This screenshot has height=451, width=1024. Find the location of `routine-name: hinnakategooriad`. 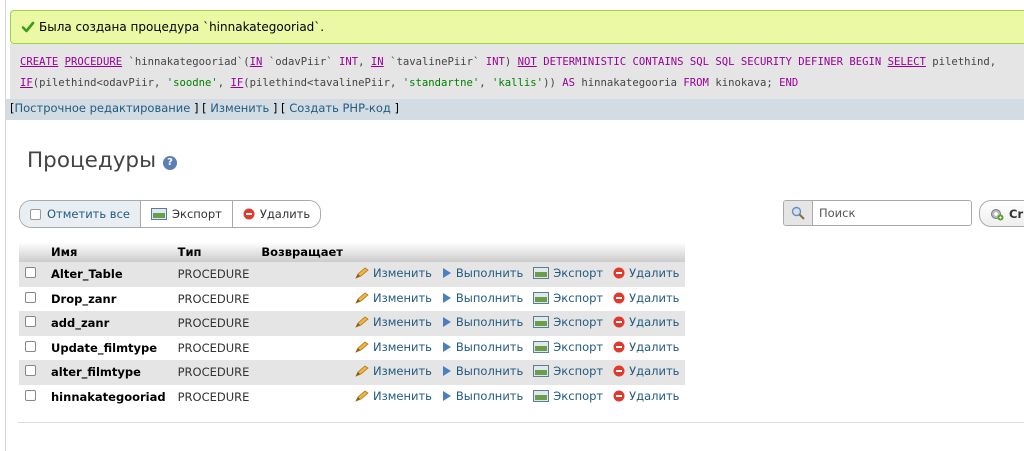

routine-name: hinnakategooriad is located at coordinates (108, 396).